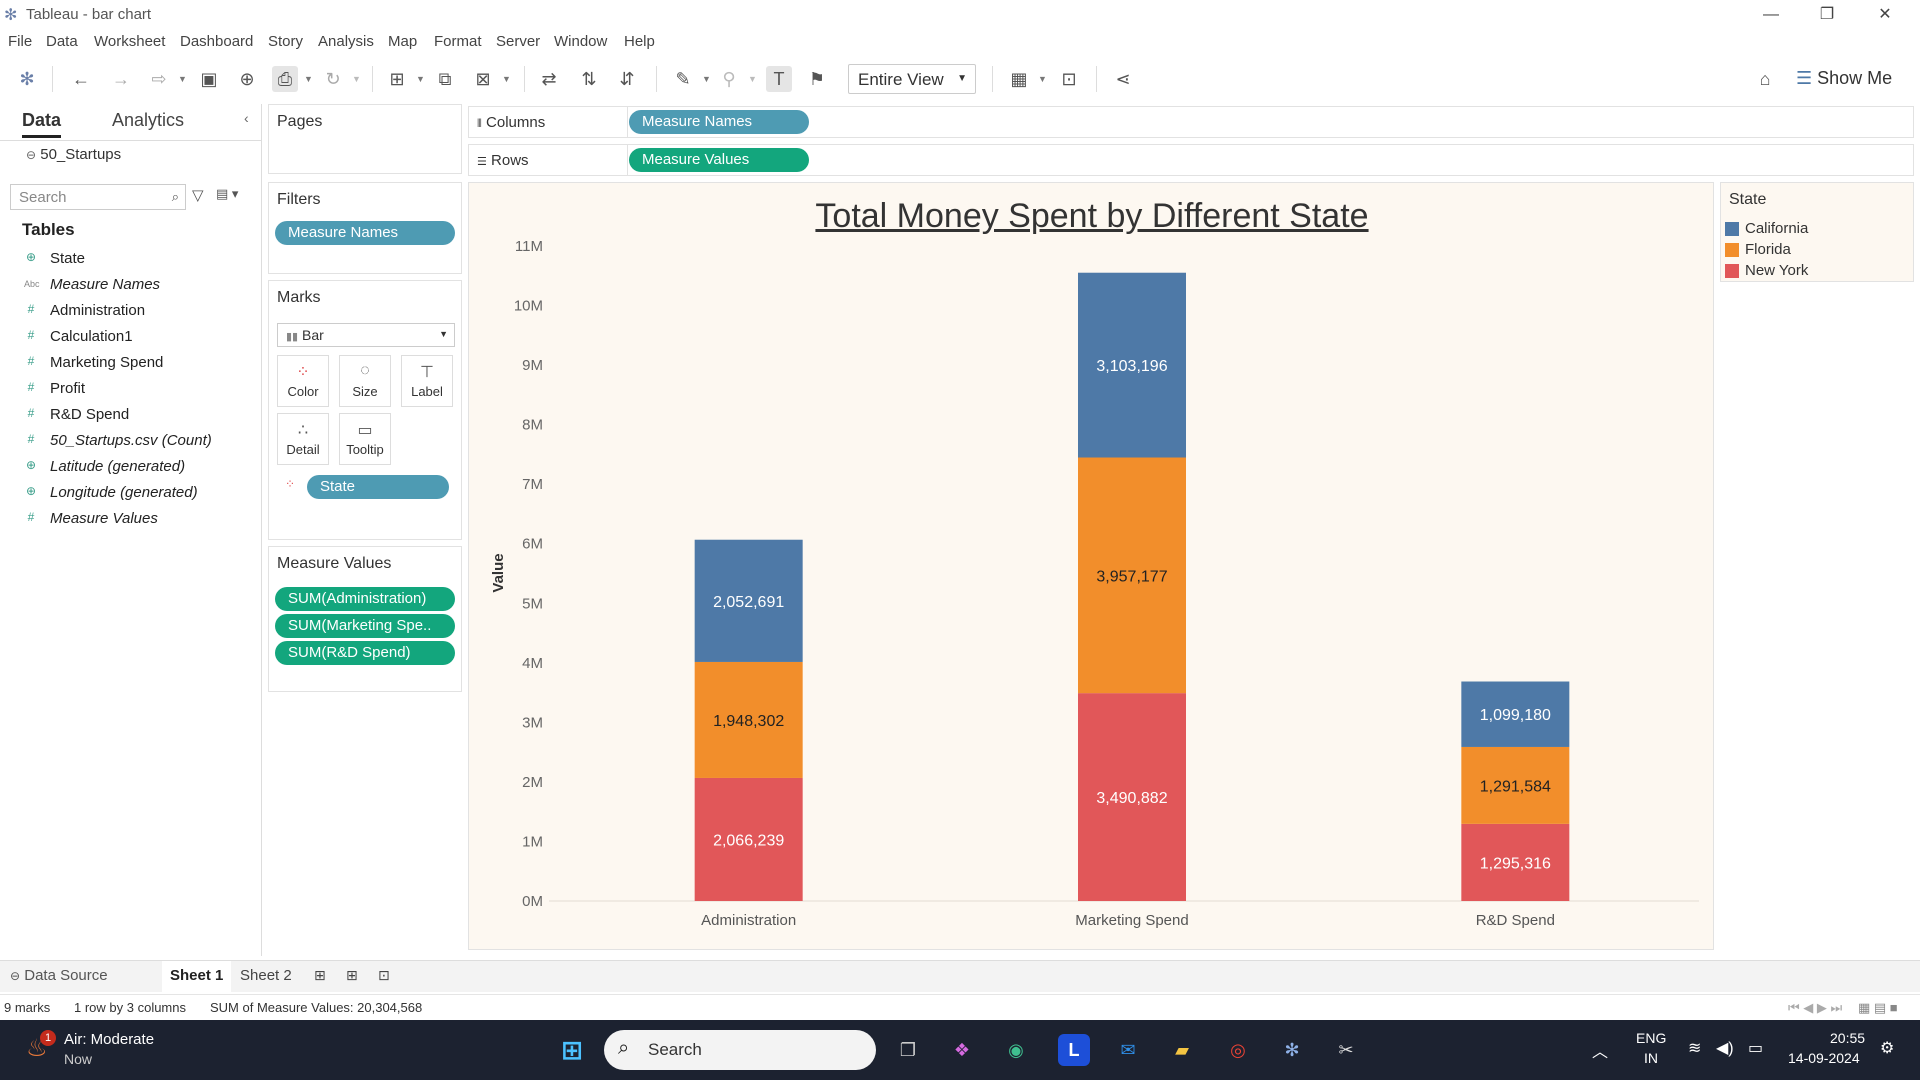  I want to click on mark-type-select: ▮▮ Bar ▼, so click(366, 335).